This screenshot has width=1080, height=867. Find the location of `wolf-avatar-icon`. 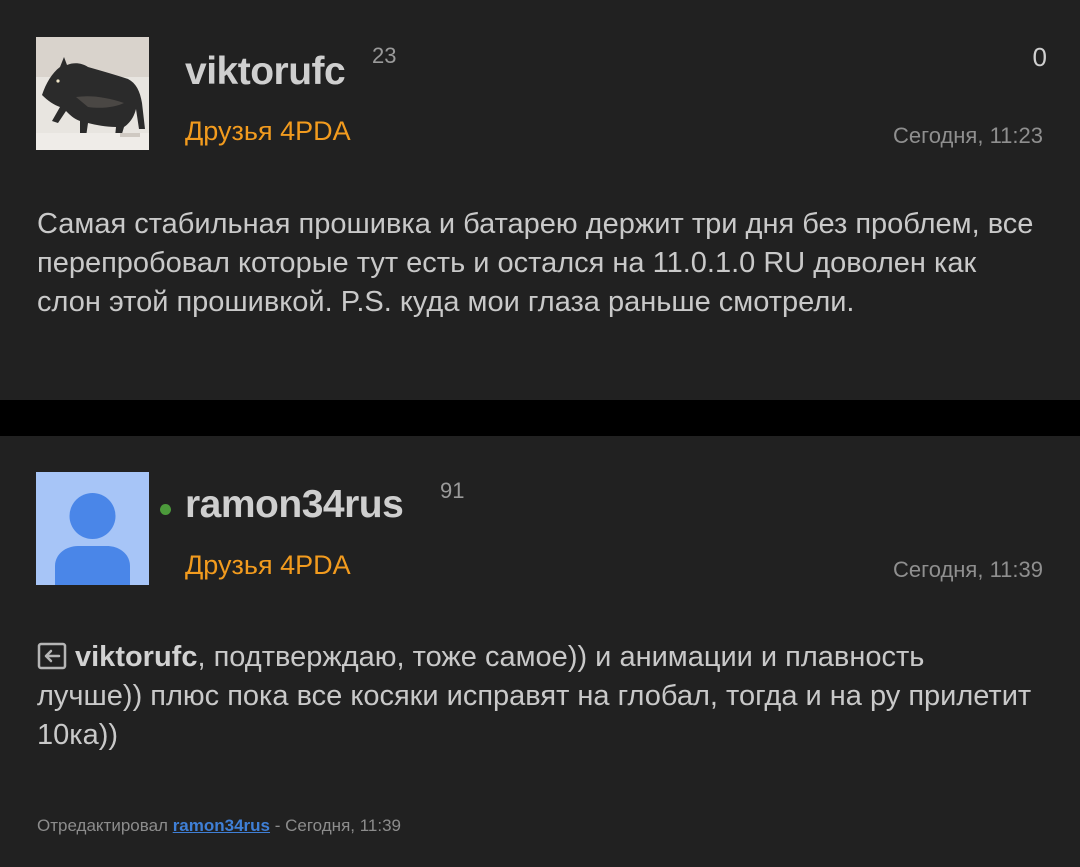

wolf-avatar-icon is located at coordinates (92, 93).